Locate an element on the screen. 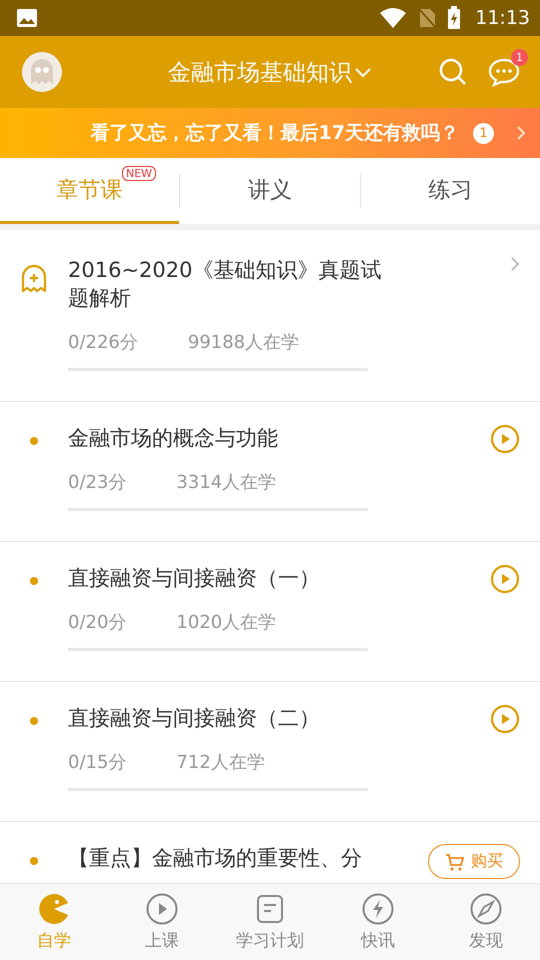  count-badge: 1 is located at coordinates (483, 133).